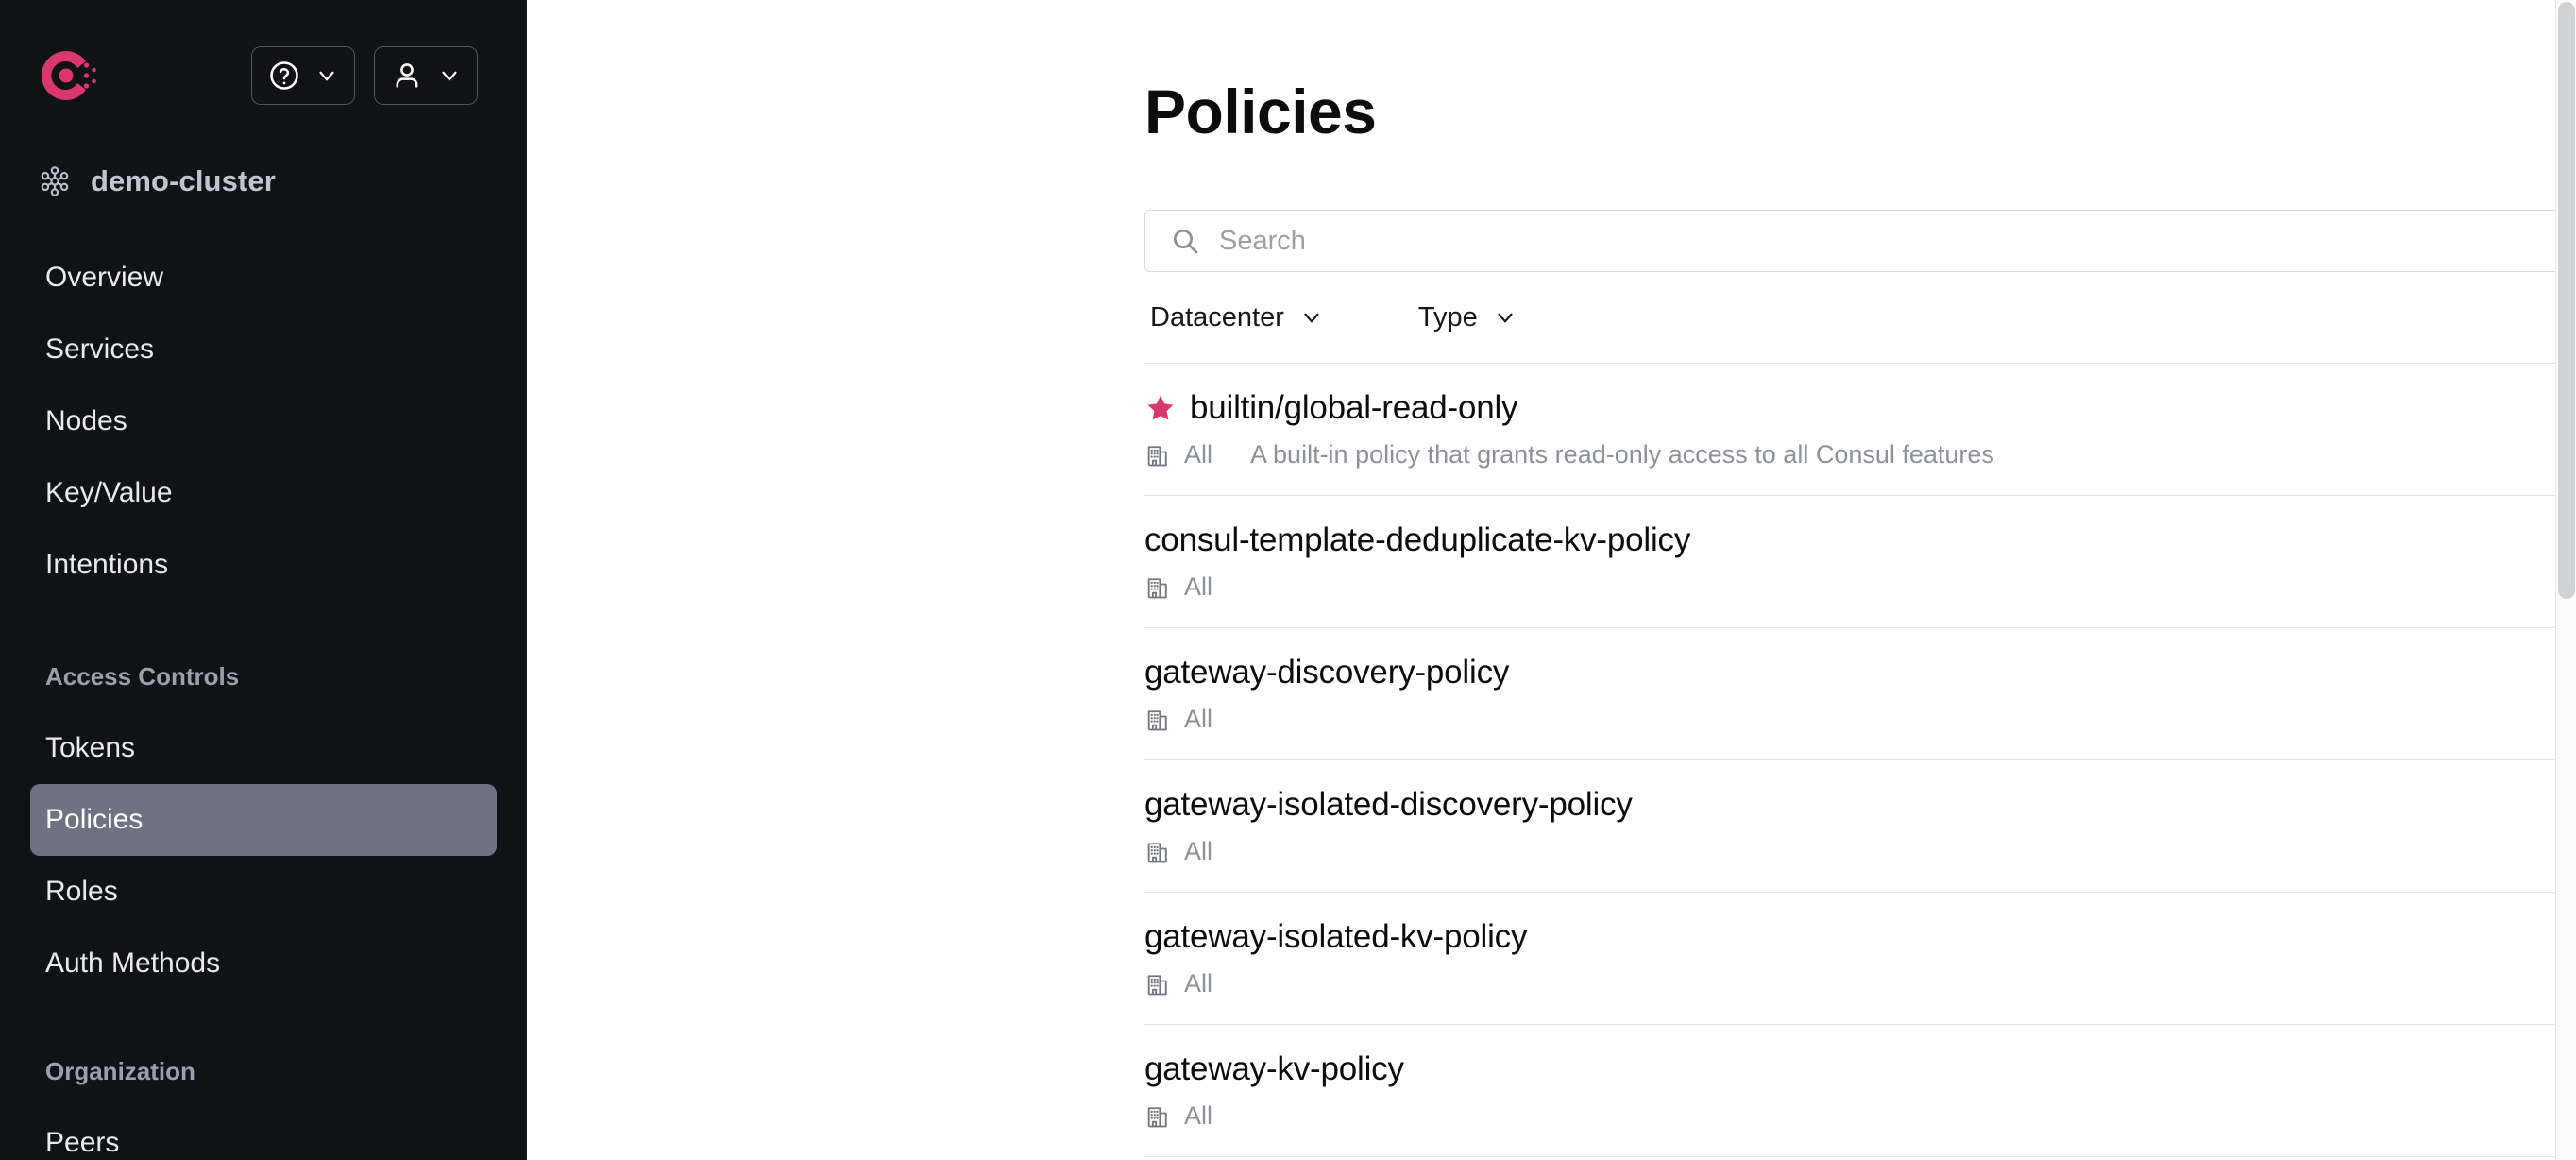 This screenshot has height=1160, width=2576. Describe the element at coordinates (1326, 694) in the screenshot. I see `policy-row-content: gateway-discovery-policy All` at that location.